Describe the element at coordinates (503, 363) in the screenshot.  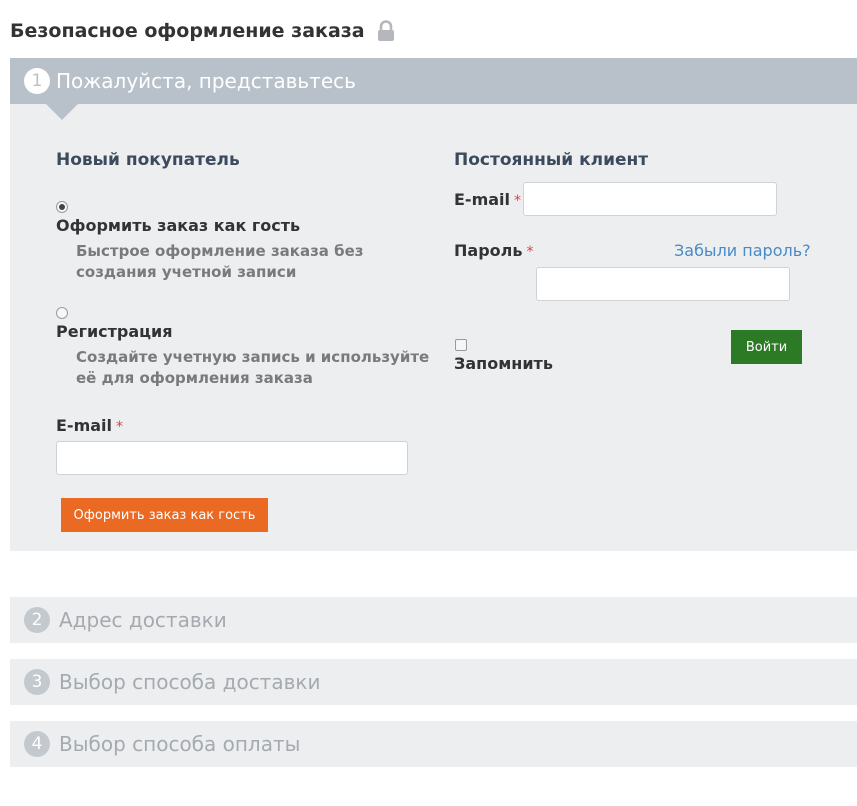
I see `remember-label: Запомнить` at that location.